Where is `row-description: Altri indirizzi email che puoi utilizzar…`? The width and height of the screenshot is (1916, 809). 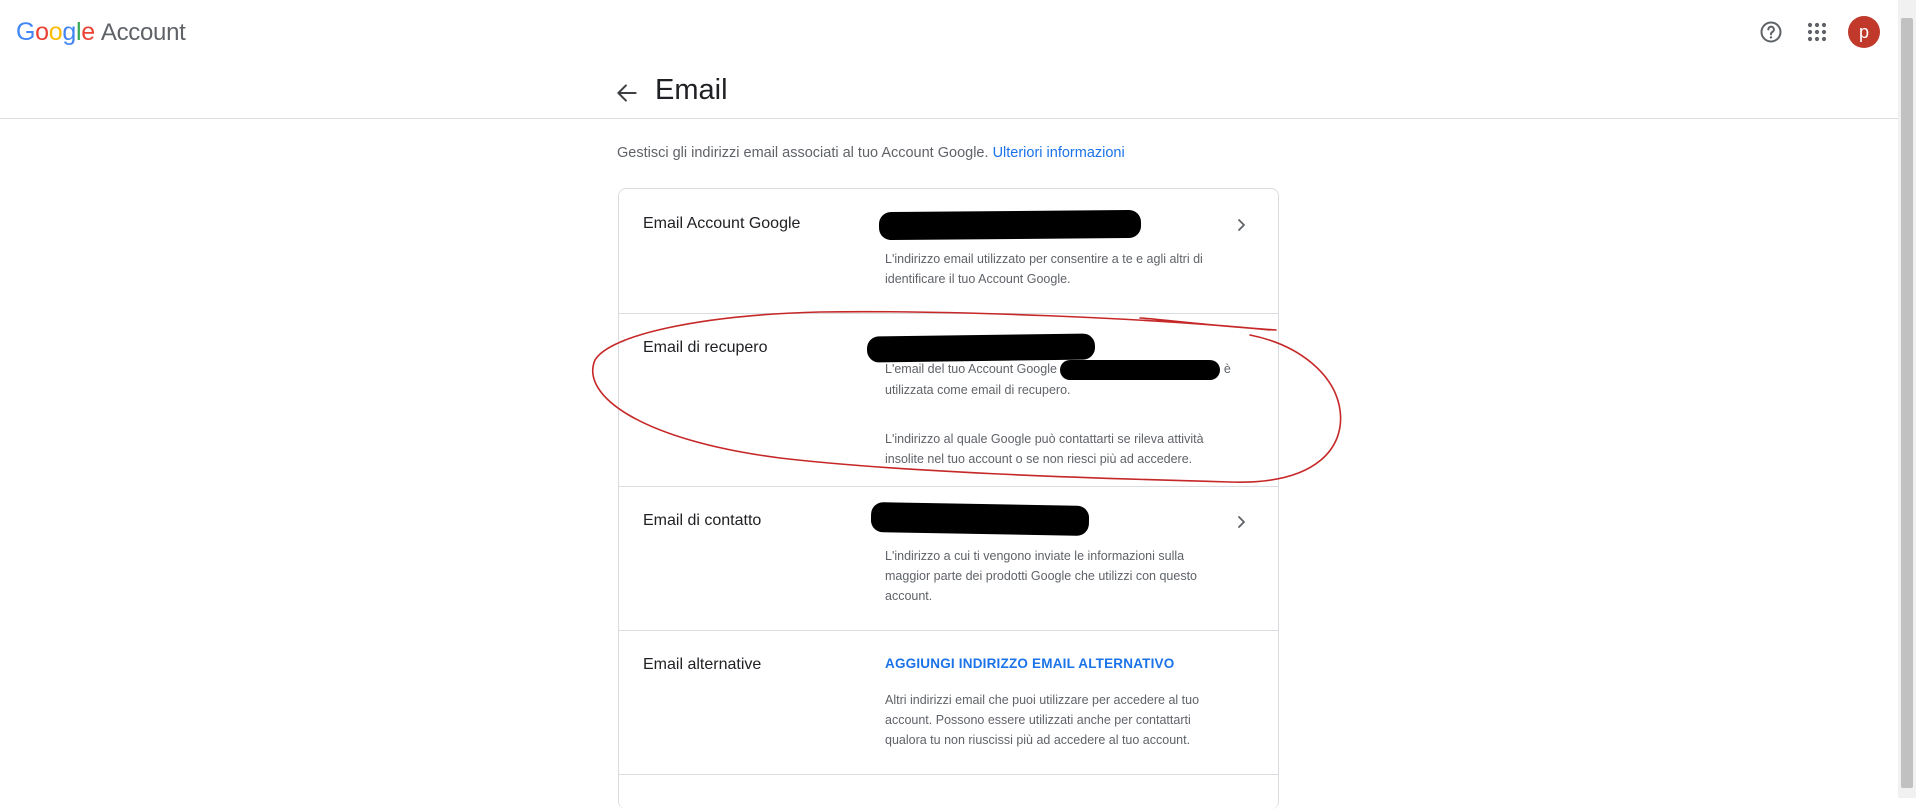 row-description: Altri indirizzi email che puoi utilizzar… is located at coordinates (1042, 720).